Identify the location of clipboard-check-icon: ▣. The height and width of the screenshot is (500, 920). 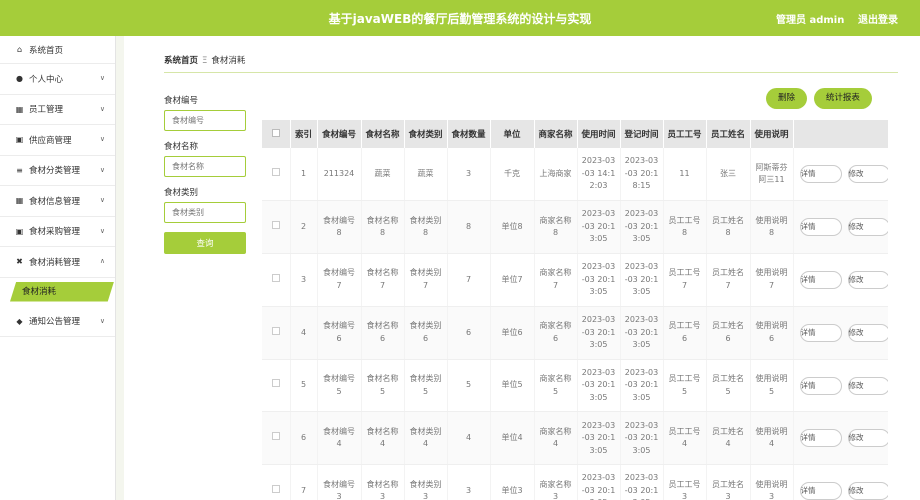
(19, 231).